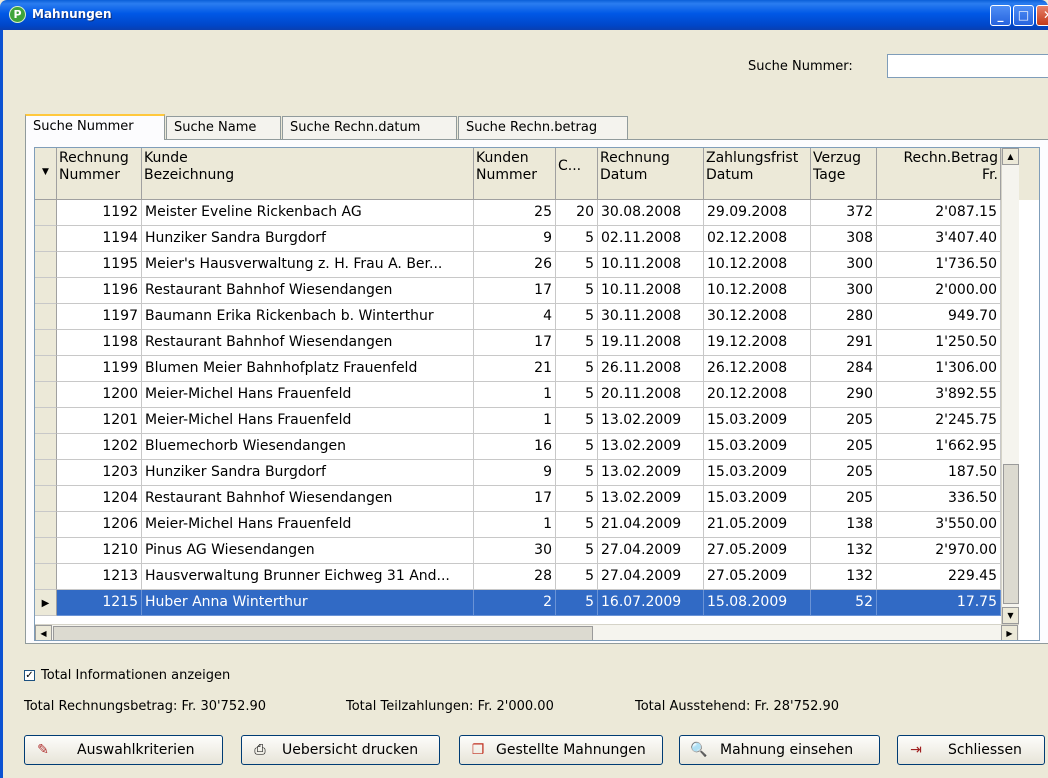  Describe the element at coordinates (971, 750) in the screenshot. I see `schliessen-button: ⇥ Schliessen` at that location.